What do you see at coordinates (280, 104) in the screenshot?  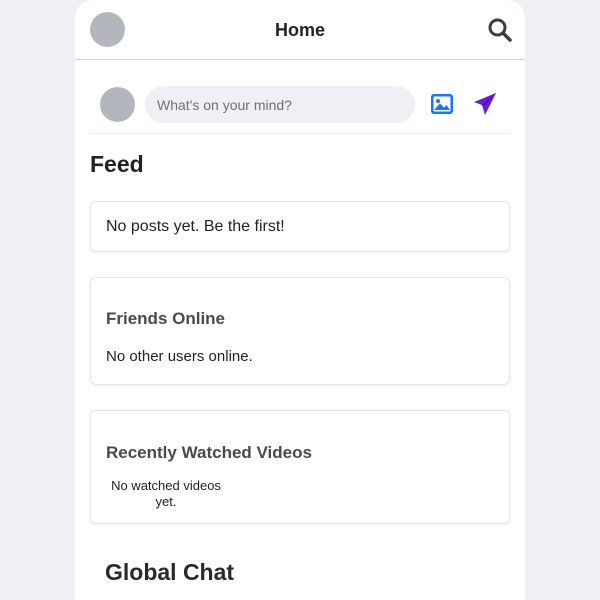 I see `post-input` at bounding box center [280, 104].